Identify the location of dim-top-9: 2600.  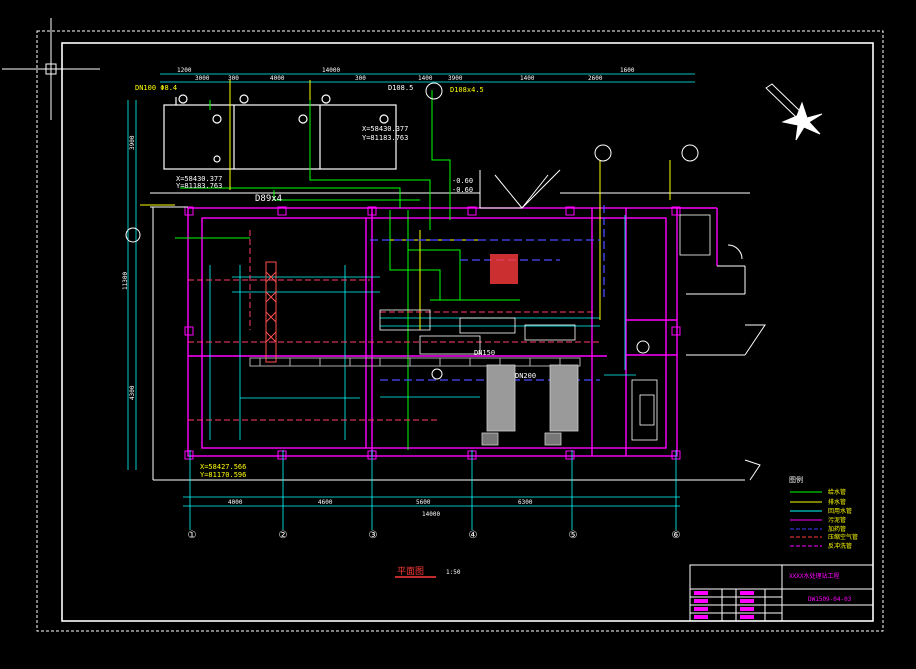
(595, 78).